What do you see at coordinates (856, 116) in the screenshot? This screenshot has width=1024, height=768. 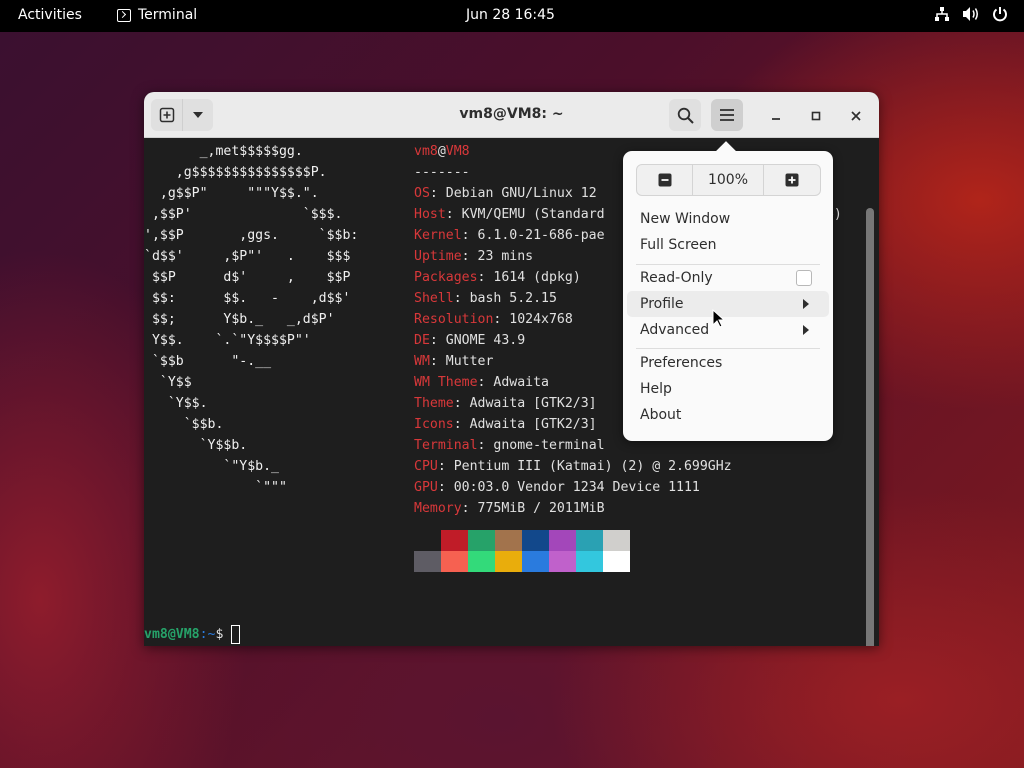 I see `close-button` at bounding box center [856, 116].